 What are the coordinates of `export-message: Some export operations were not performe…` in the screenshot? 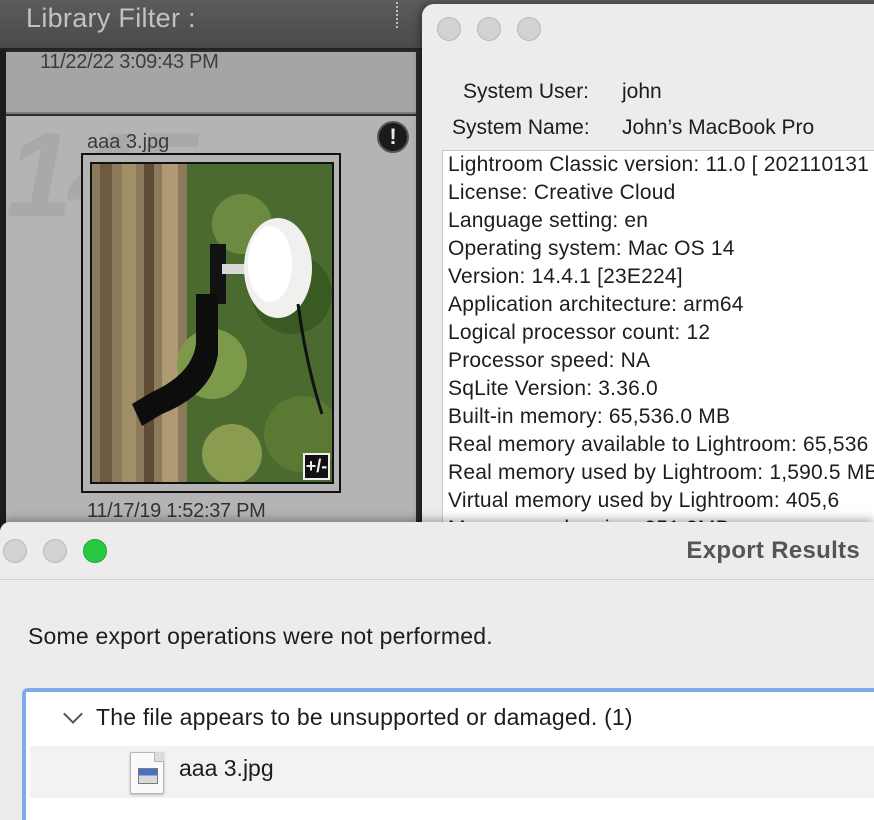 It's located at (260, 636).